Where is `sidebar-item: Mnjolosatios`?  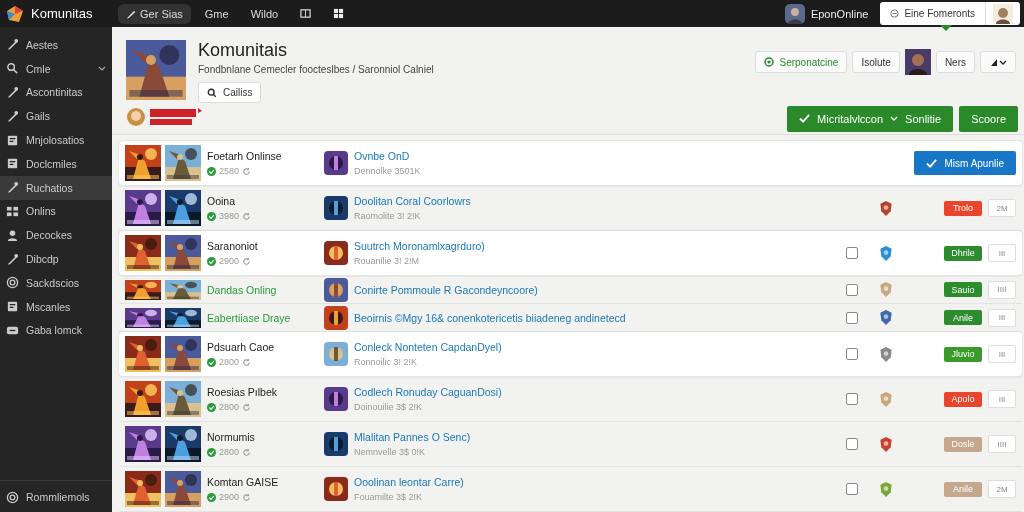
sidebar-item: Mnjolosatios is located at coordinates (56, 140).